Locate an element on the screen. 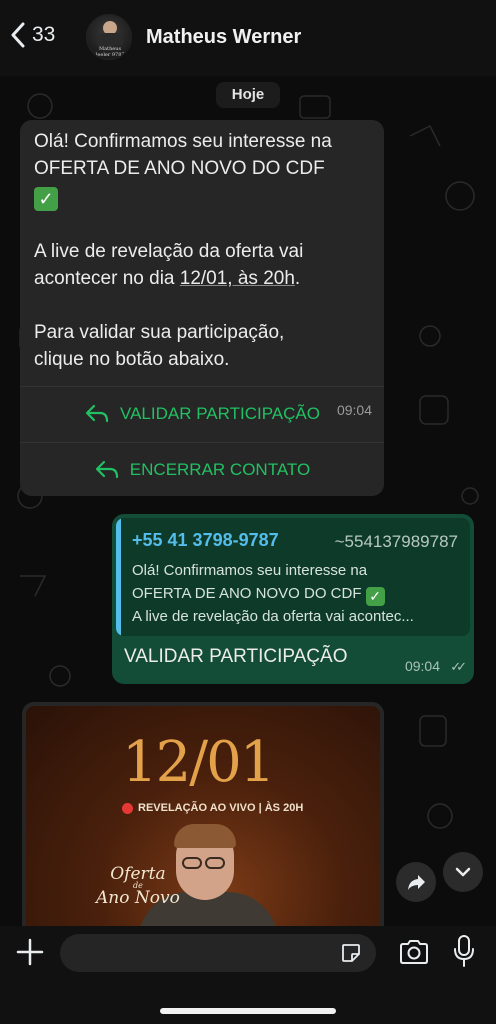 Image resolution: width=496 pixels, height=1024 pixels. forward-icon is located at coordinates (416, 882).